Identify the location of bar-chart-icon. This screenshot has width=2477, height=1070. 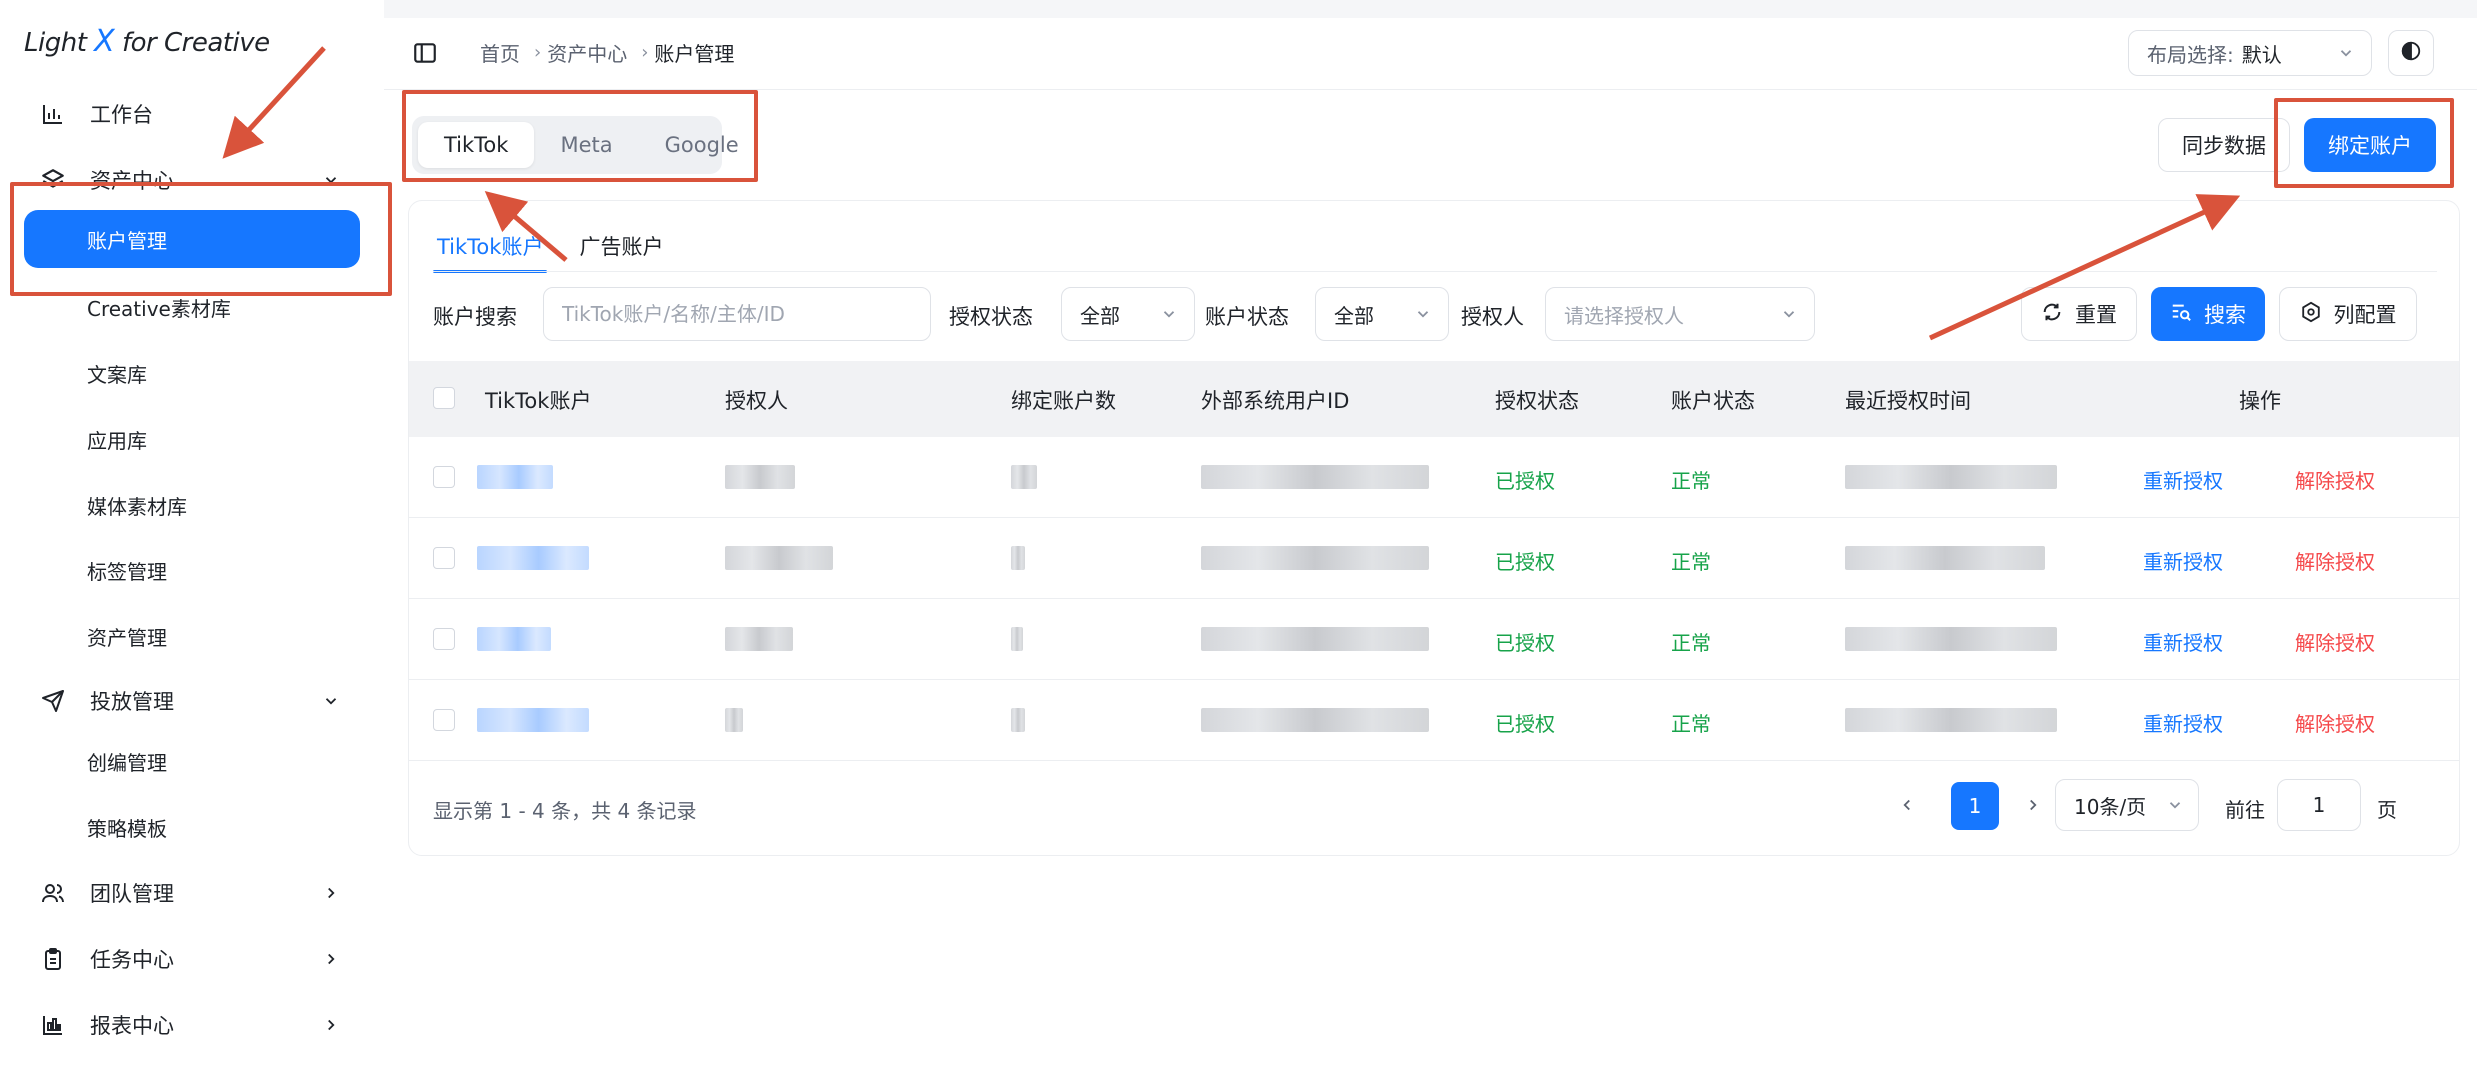
(53, 114).